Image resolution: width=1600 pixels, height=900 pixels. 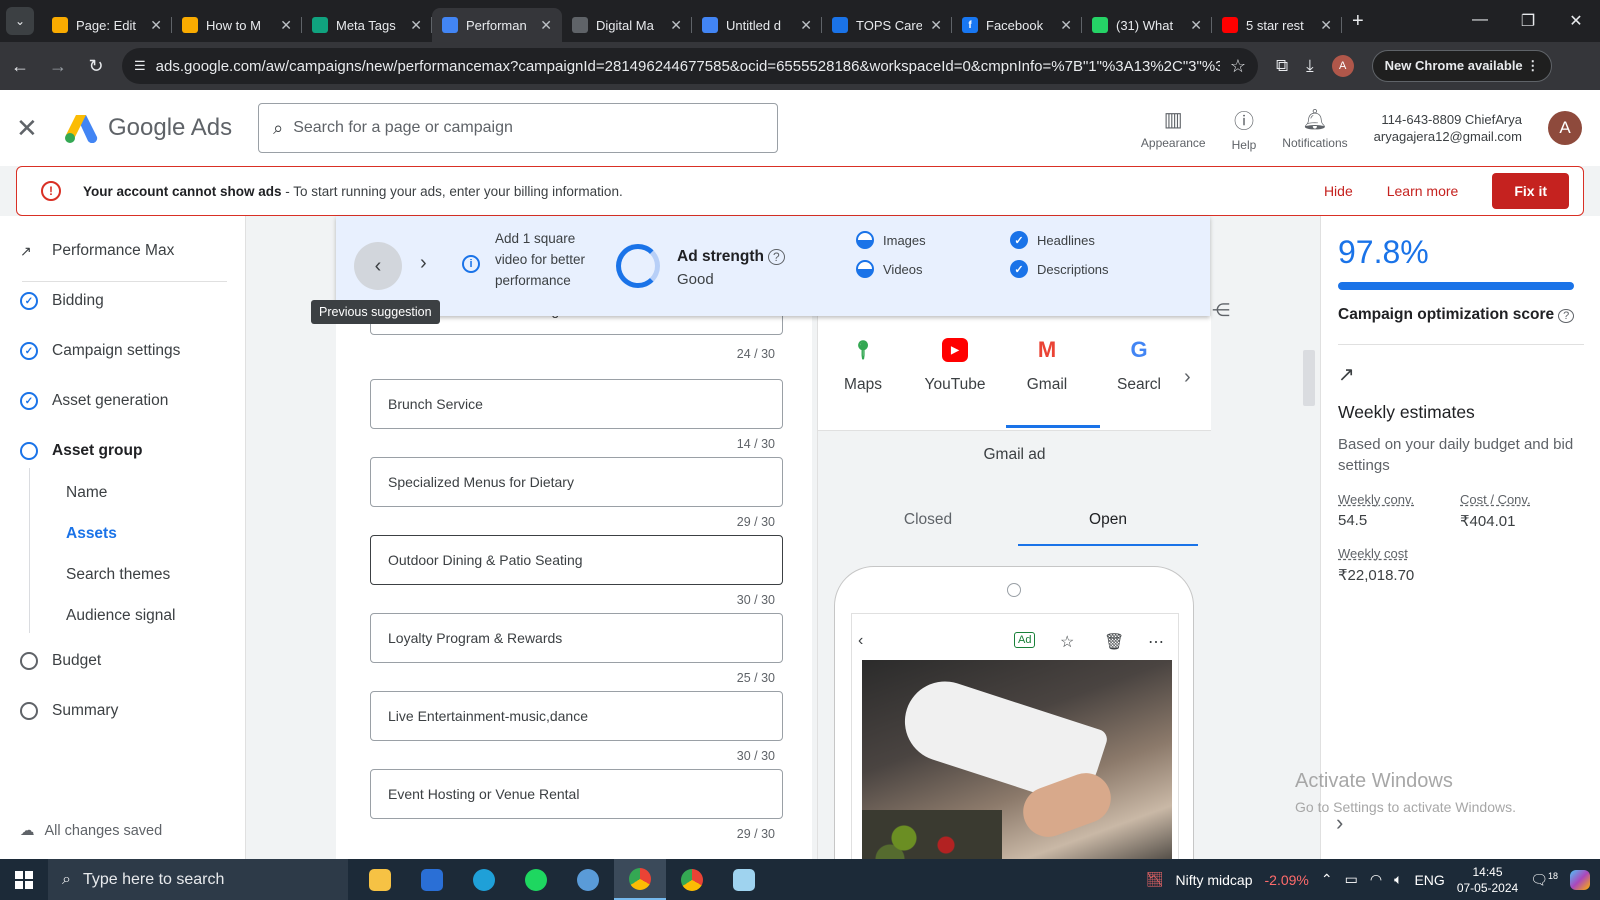 What do you see at coordinates (1282, 66) in the screenshot?
I see `extensions-icon: ⧉` at bounding box center [1282, 66].